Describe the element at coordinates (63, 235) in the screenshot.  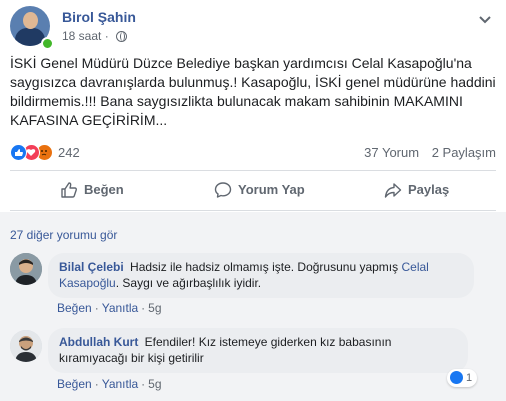
I see `view-more-comments-link: 27 diğer yorumu gör` at that location.